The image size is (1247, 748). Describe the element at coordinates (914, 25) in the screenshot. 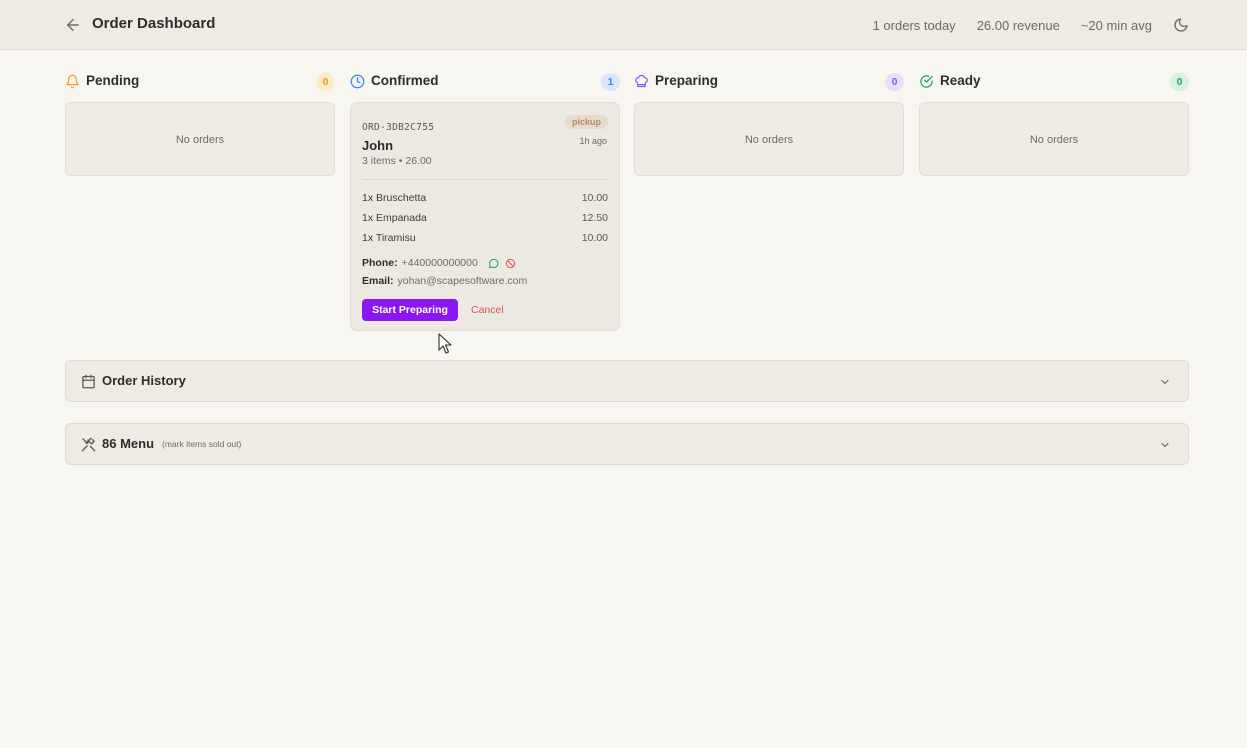

I see `orders-today-stat: 1 orders today` at that location.